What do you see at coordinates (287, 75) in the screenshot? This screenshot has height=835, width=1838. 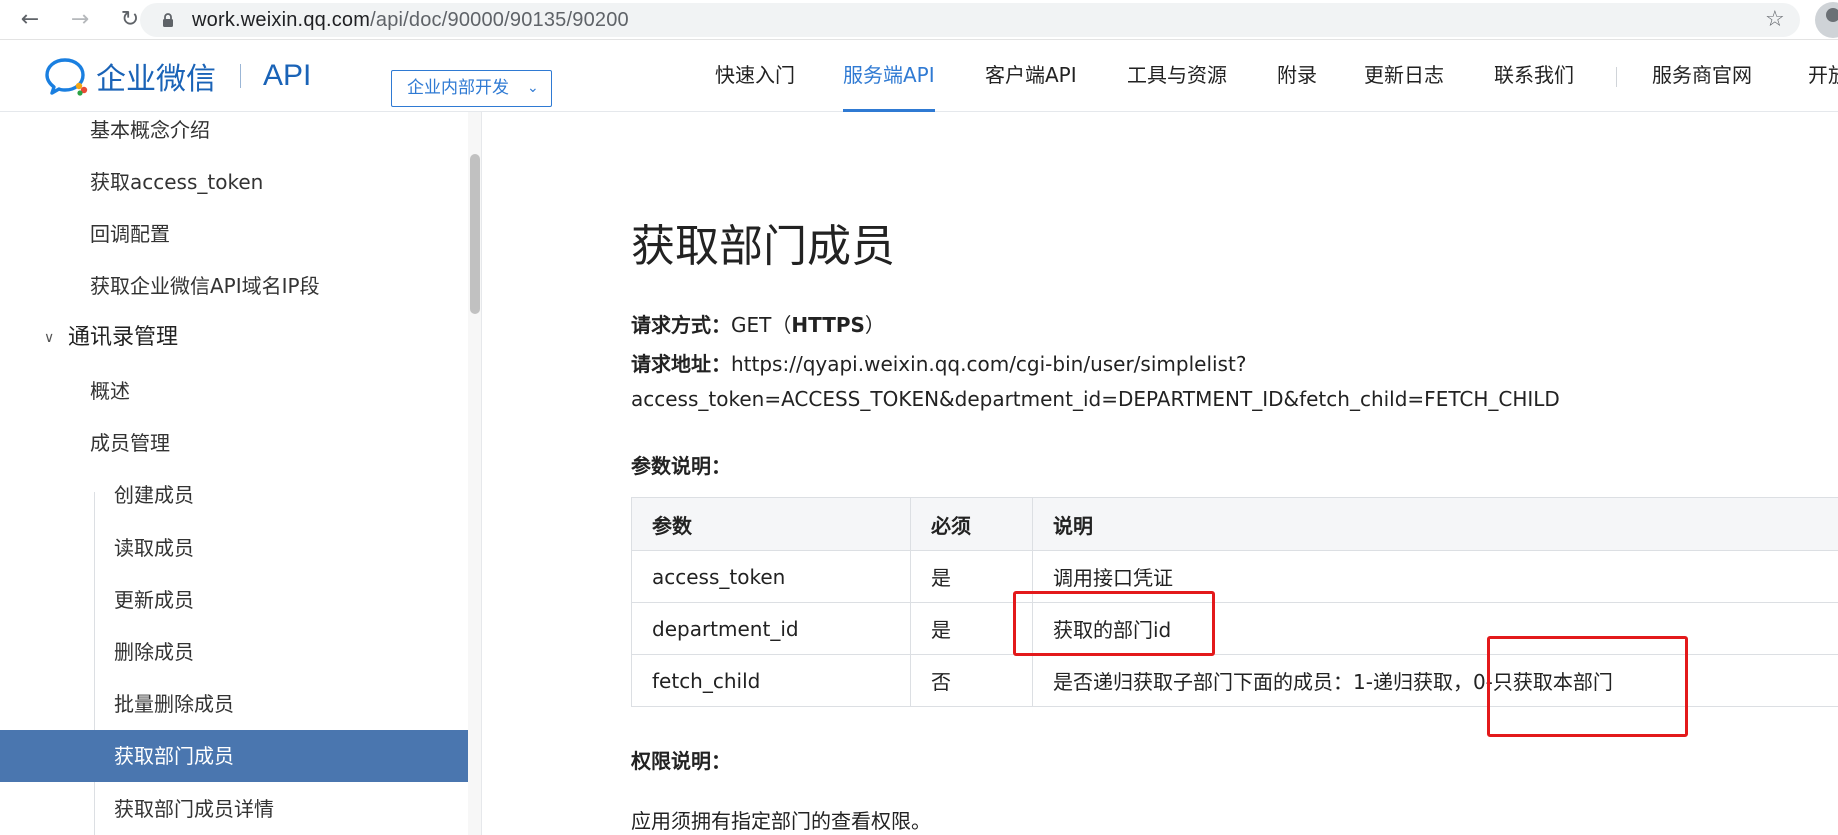 I see `api-label: API` at bounding box center [287, 75].